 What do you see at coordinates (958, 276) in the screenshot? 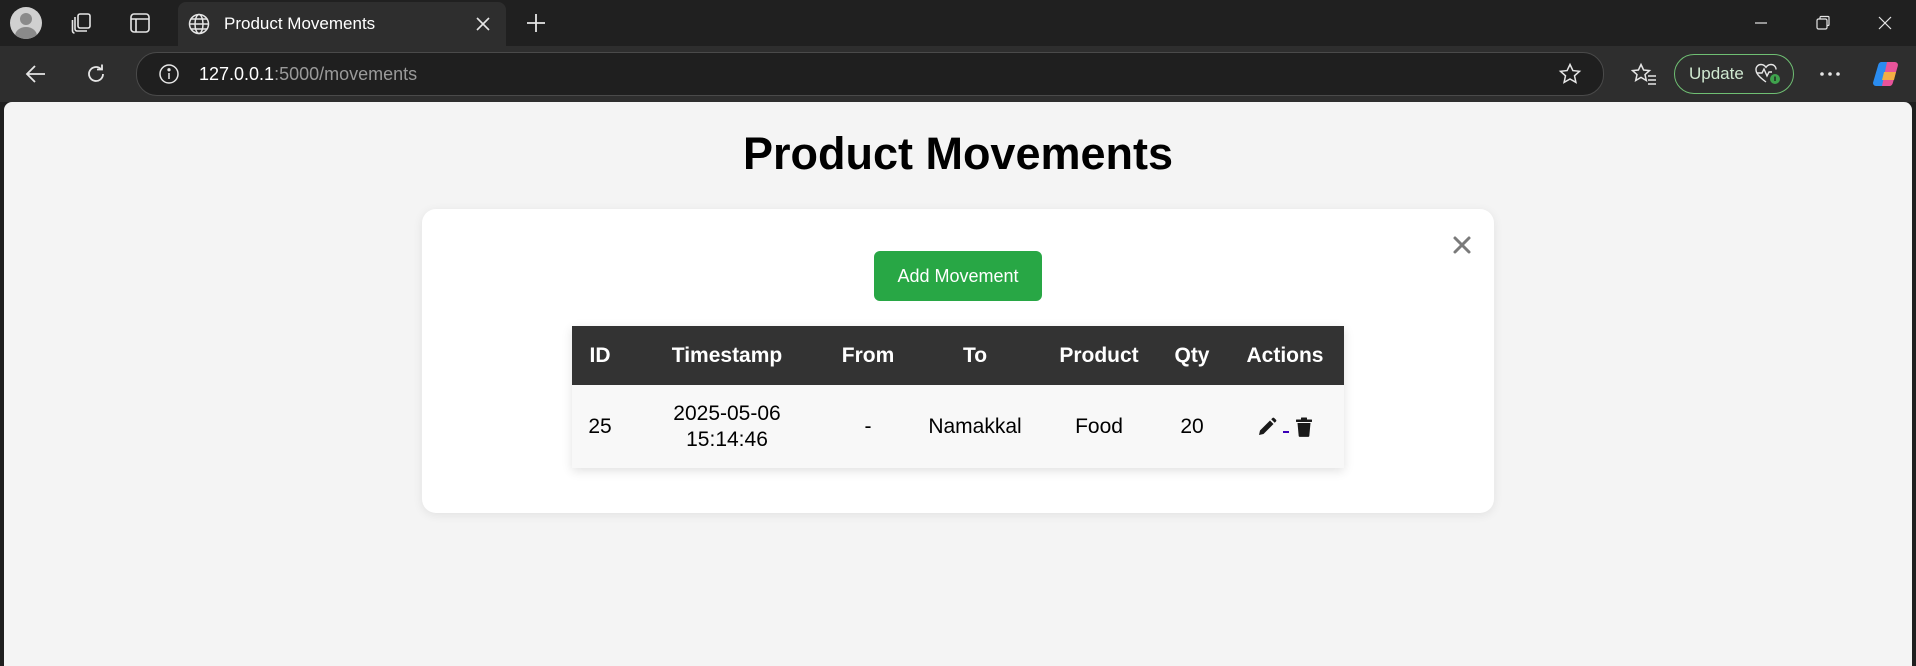
I see `add-movement-button: Add Movement` at bounding box center [958, 276].